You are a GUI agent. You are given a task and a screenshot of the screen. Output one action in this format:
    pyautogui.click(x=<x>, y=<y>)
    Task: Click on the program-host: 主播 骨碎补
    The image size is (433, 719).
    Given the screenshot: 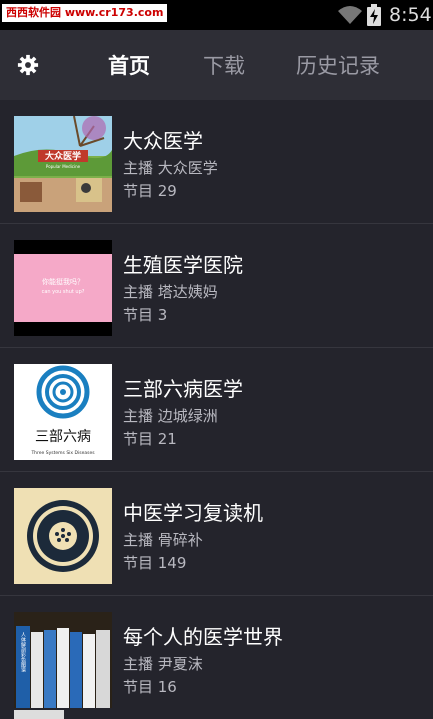 What is the action you would take?
    pyautogui.click(x=163, y=540)
    